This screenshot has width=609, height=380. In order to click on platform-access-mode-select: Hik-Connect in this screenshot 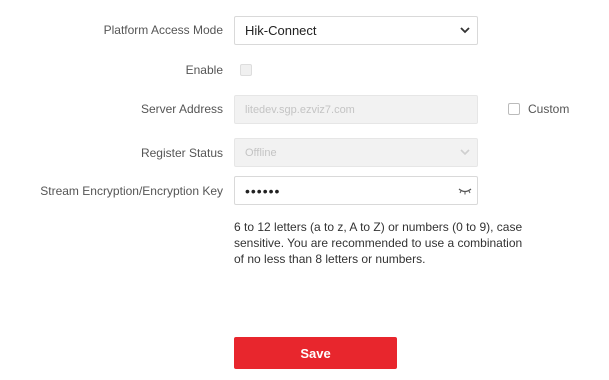, I will do `click(356, 30)`.